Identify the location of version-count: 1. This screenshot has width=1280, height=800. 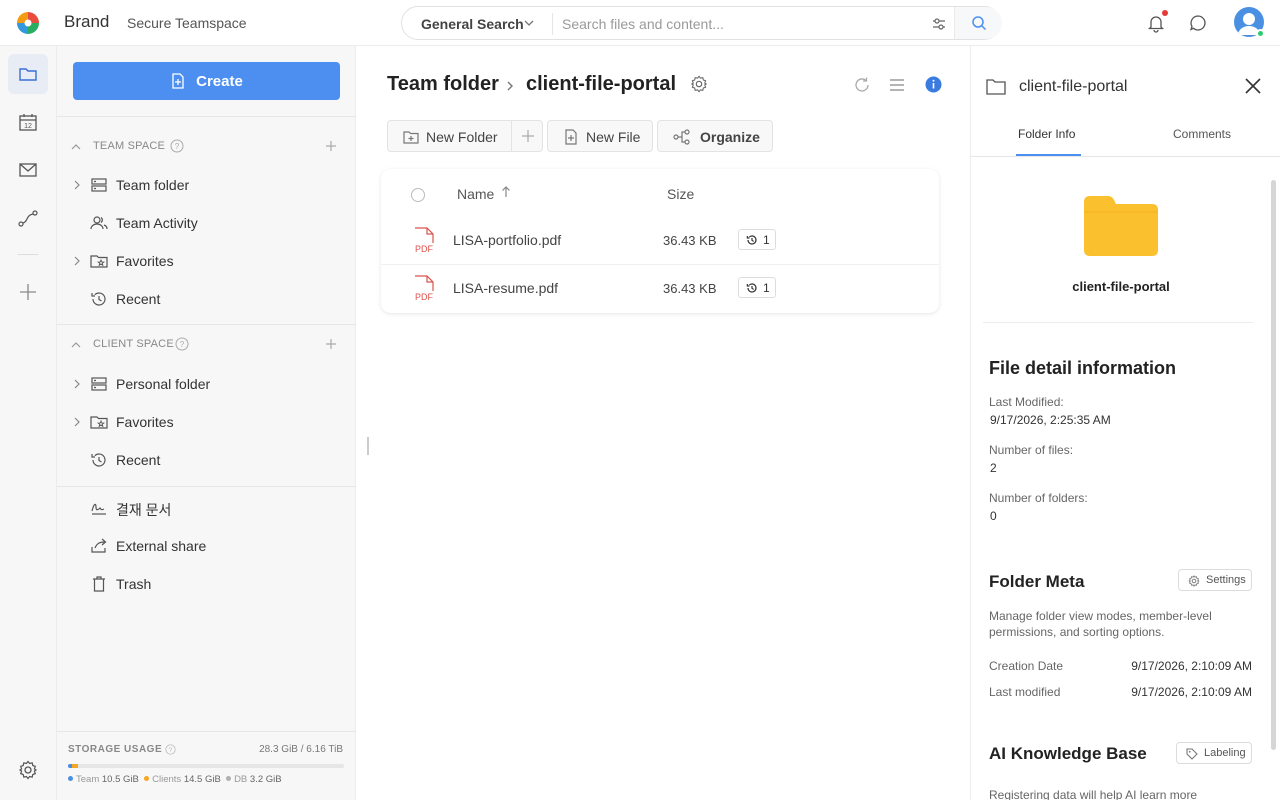
(766, 288).